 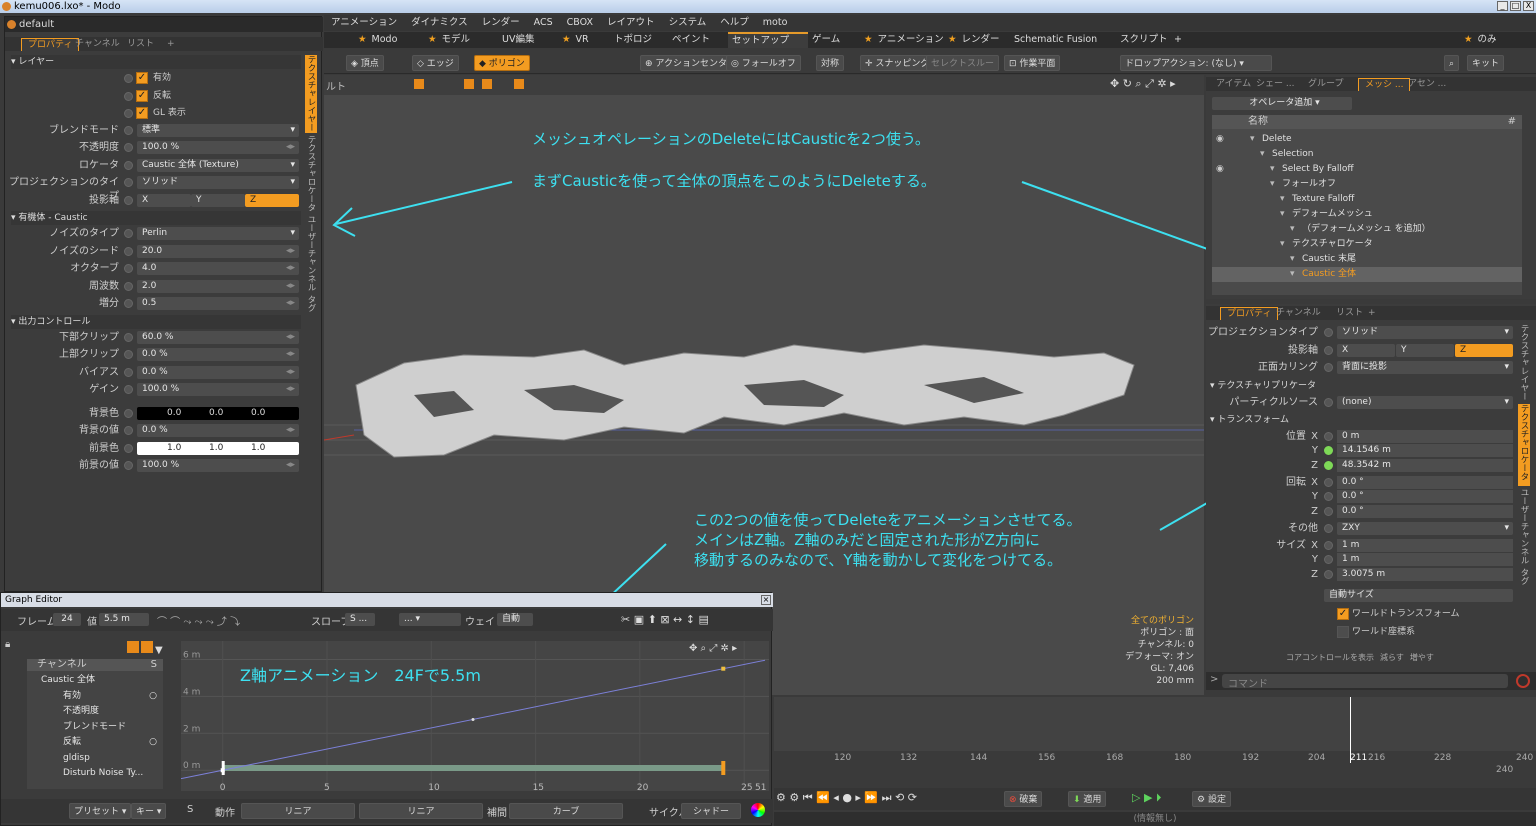 What do you see at coordinates (1367, 214) in the screenshot?
I see `tree-item: ▾ デフォームメッシュ` at bounding box center [1367, 214].